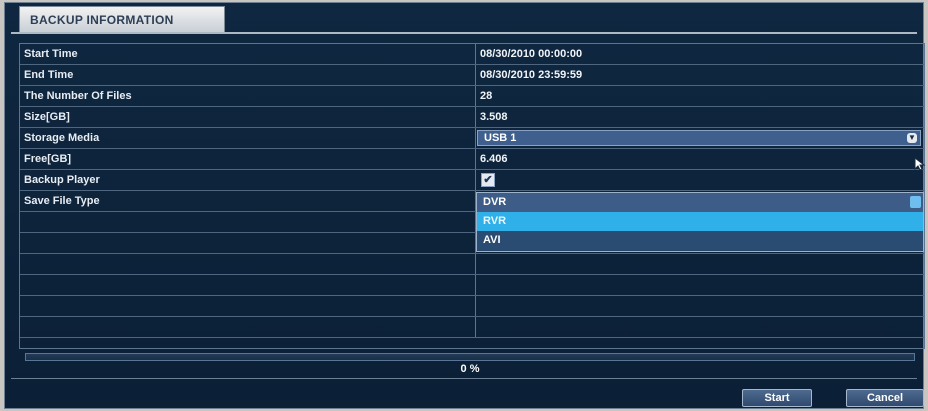  Describe the element at coordinates (464, 33) in the screenshot. I see `title-divider` at that location.